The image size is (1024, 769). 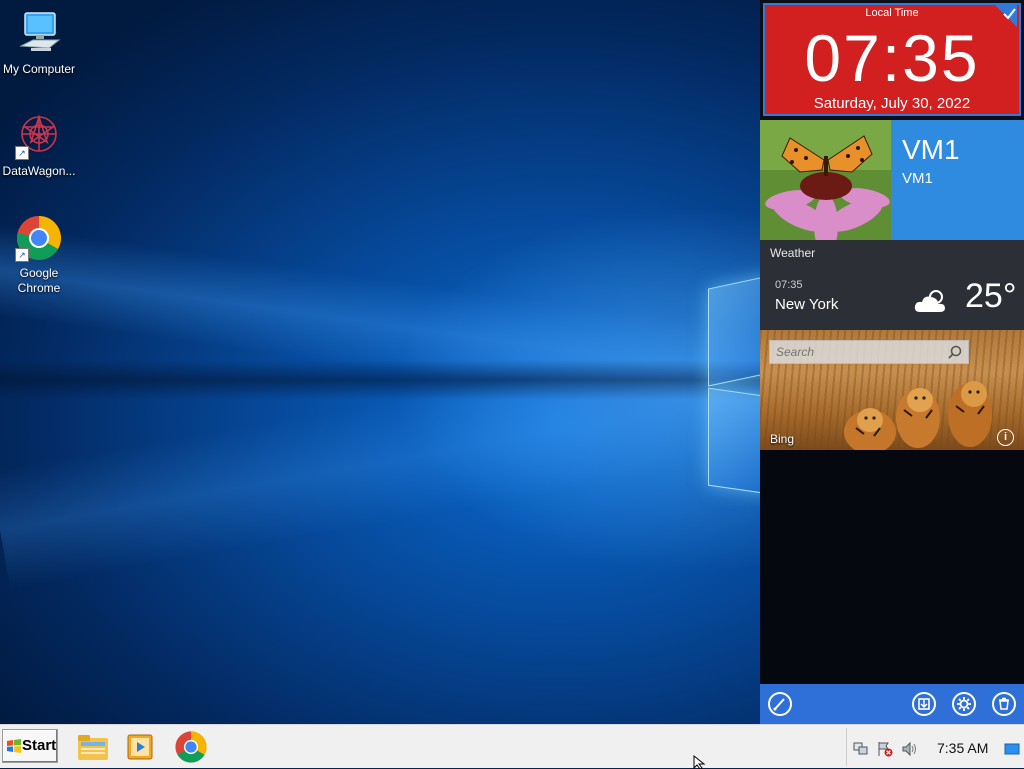 What do you see at coordinates (892, 103) in the screenshot?
I see `clock-date: Saturday, July 30, 2022` at bounding box center [892, 103].